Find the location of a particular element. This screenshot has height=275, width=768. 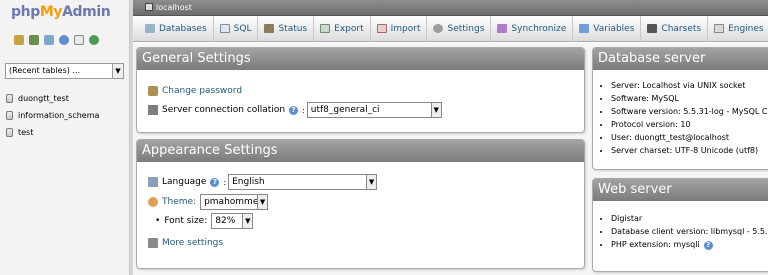

database-item: duongtt_test is located at coordinates (52, 98).